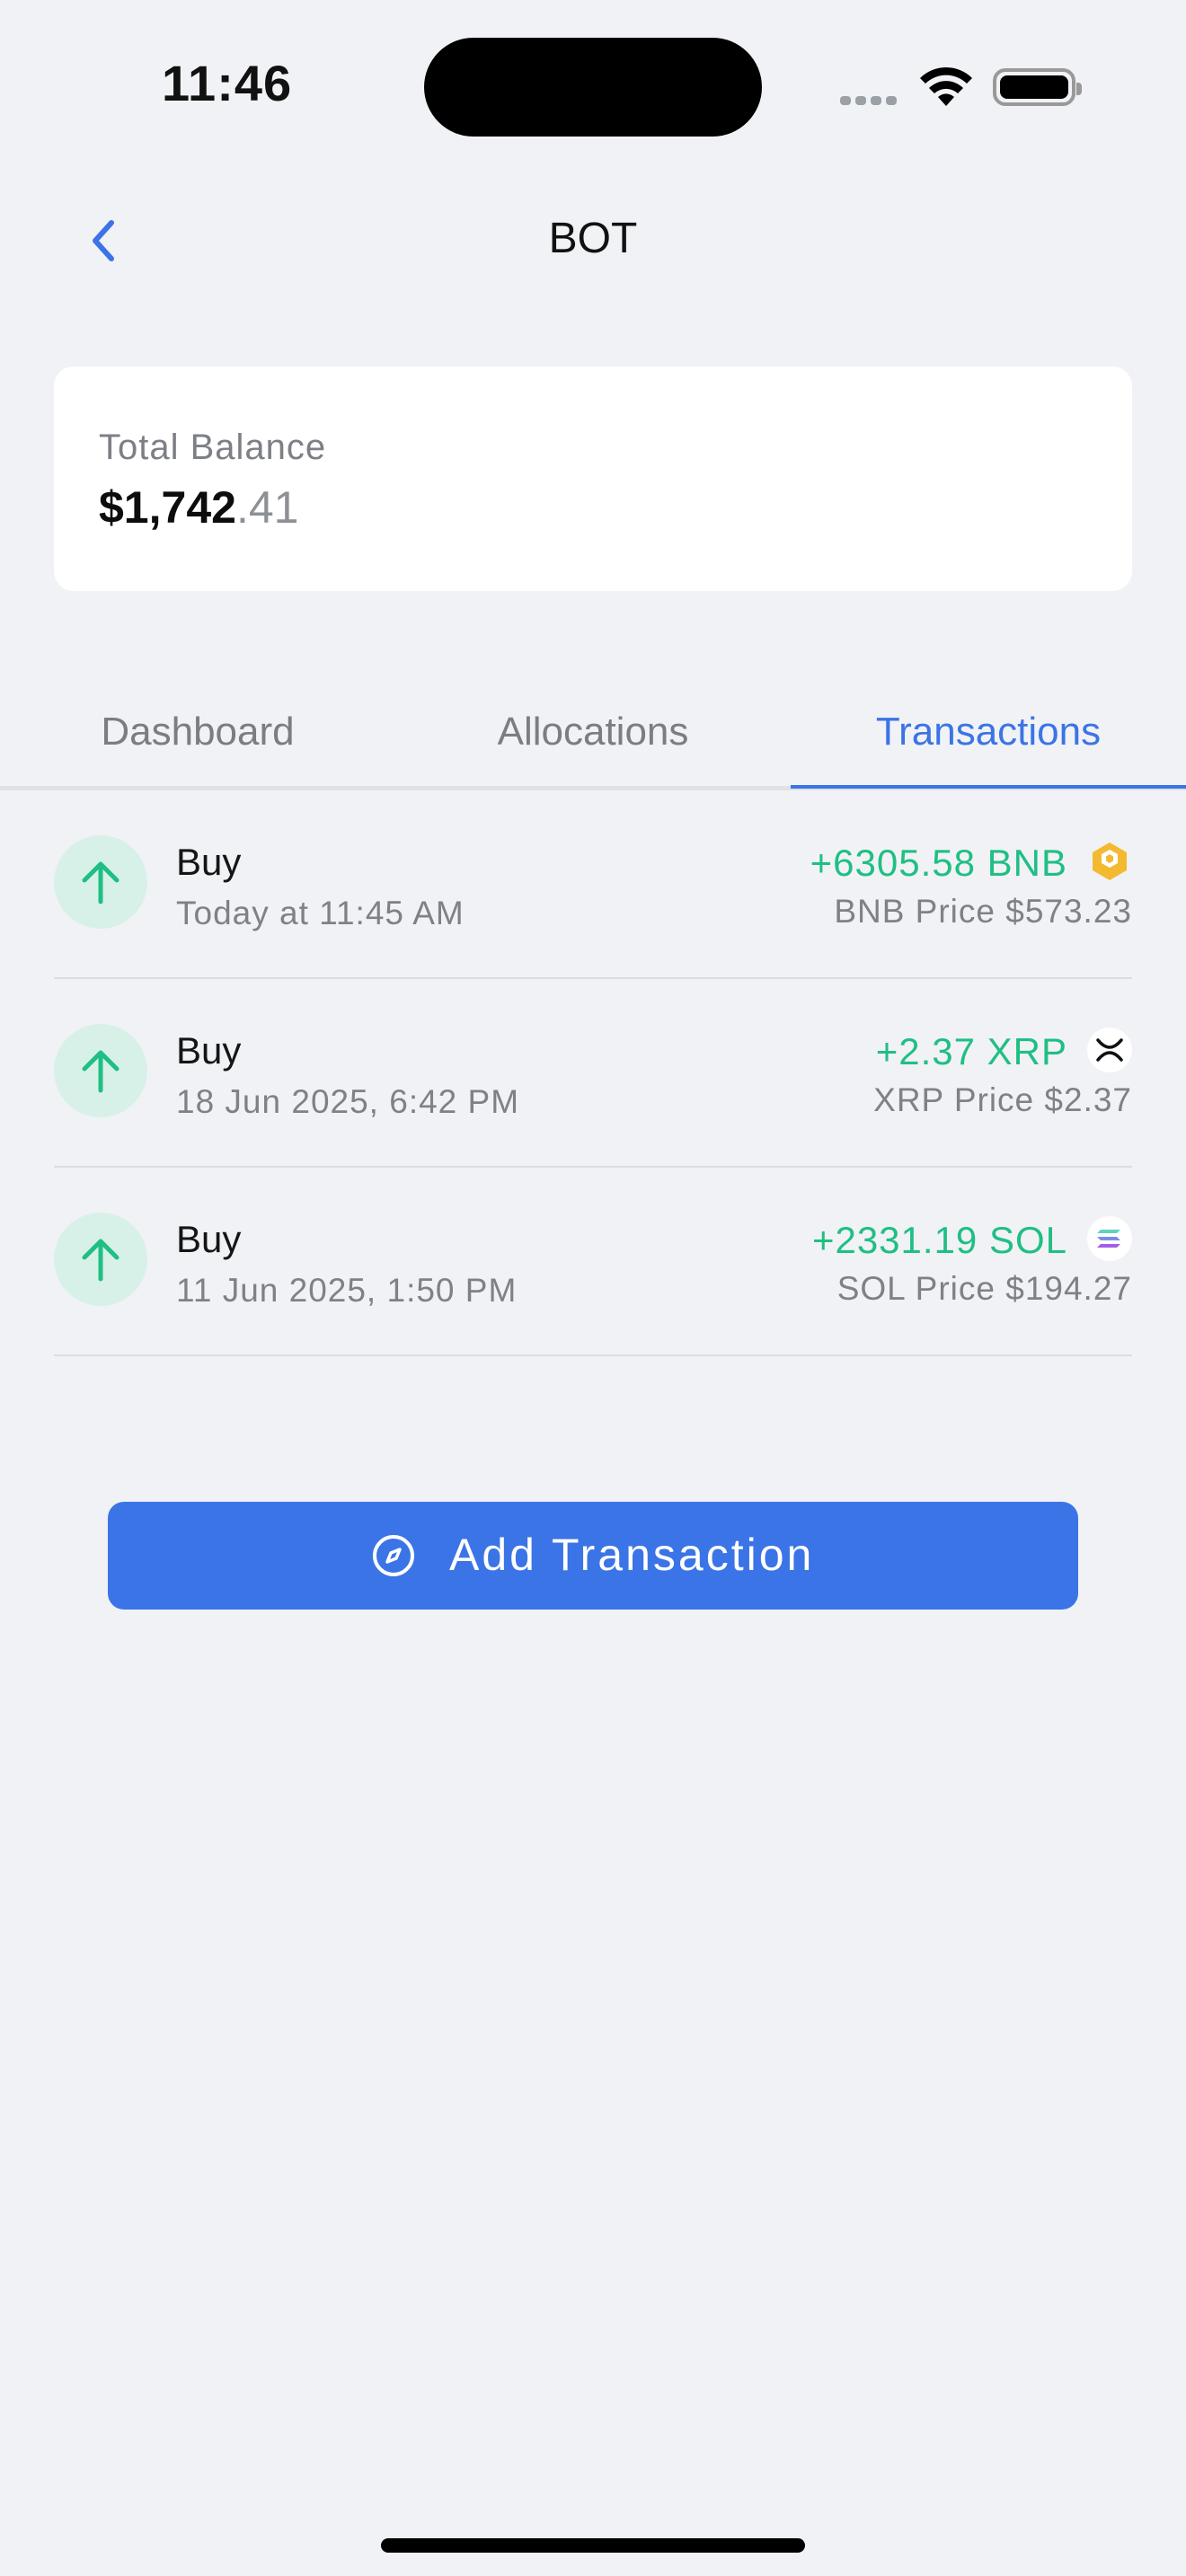 The width and height of the screenshot is (1186, 2576). I want to click on balance-amount: $1,742.41, so click(198, 507).